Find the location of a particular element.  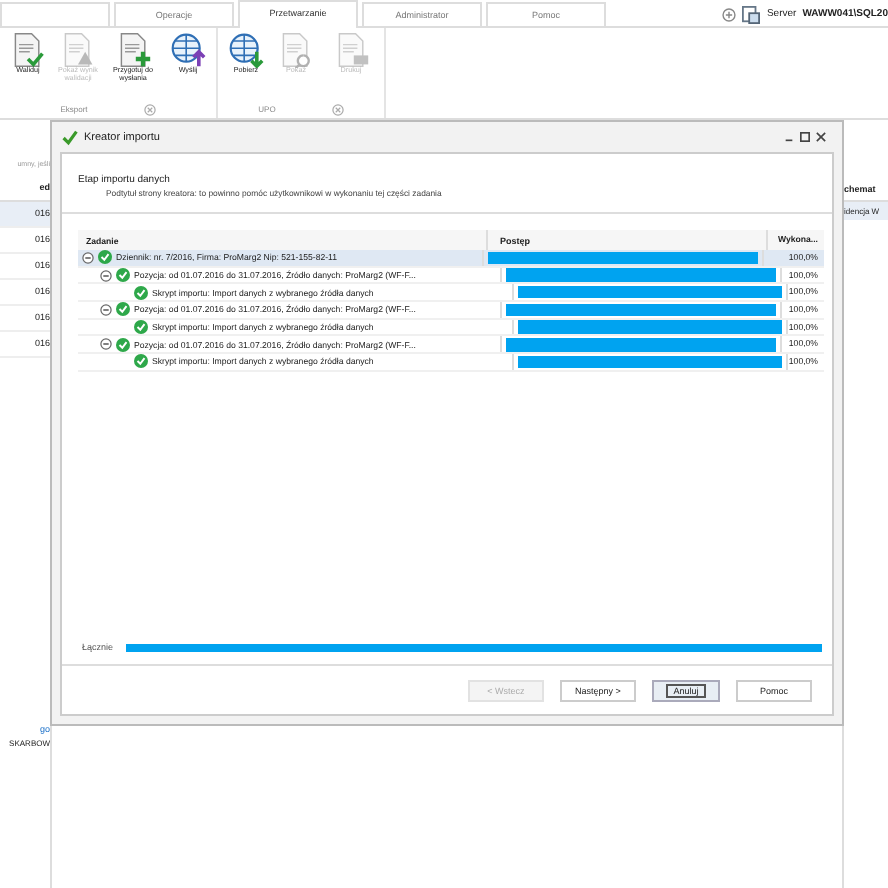

globe-upload-icon is located at coordinates (188, 50).